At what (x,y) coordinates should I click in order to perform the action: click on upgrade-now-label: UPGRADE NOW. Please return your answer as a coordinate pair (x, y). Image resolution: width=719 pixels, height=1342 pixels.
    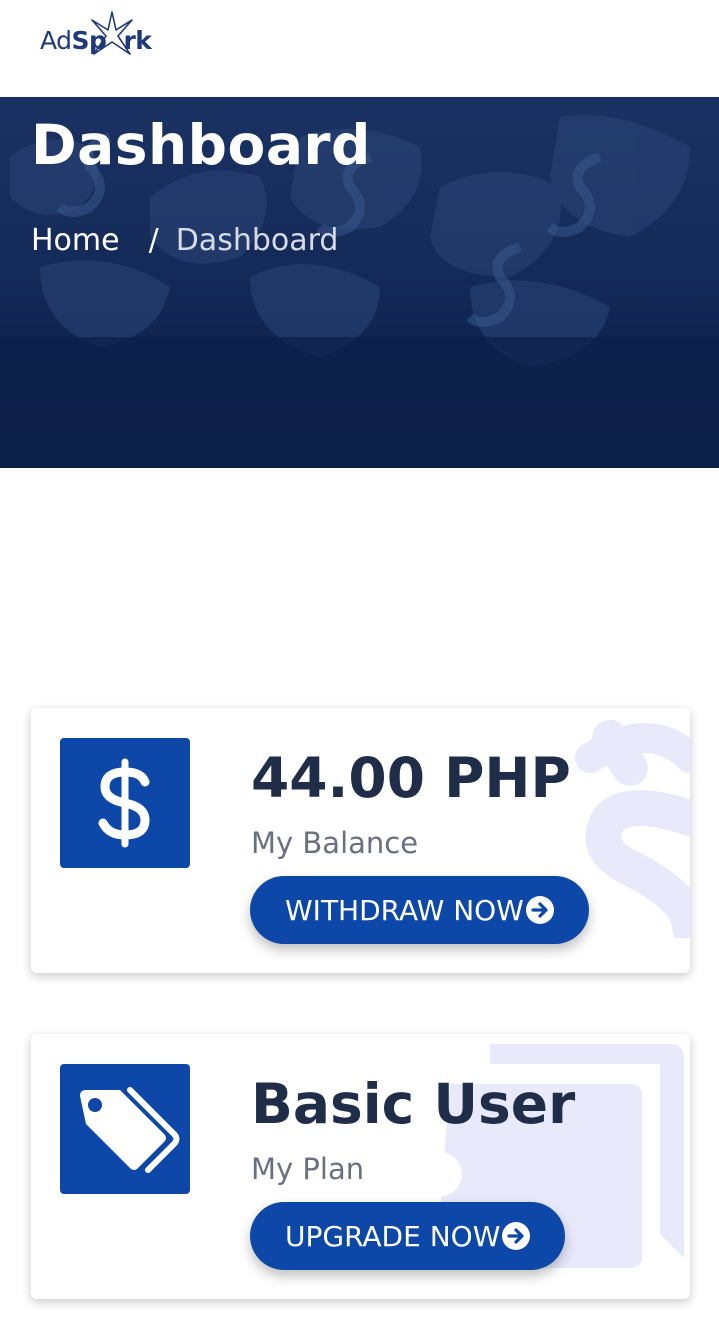
    Looking at the image, I should click on (393, 1236).